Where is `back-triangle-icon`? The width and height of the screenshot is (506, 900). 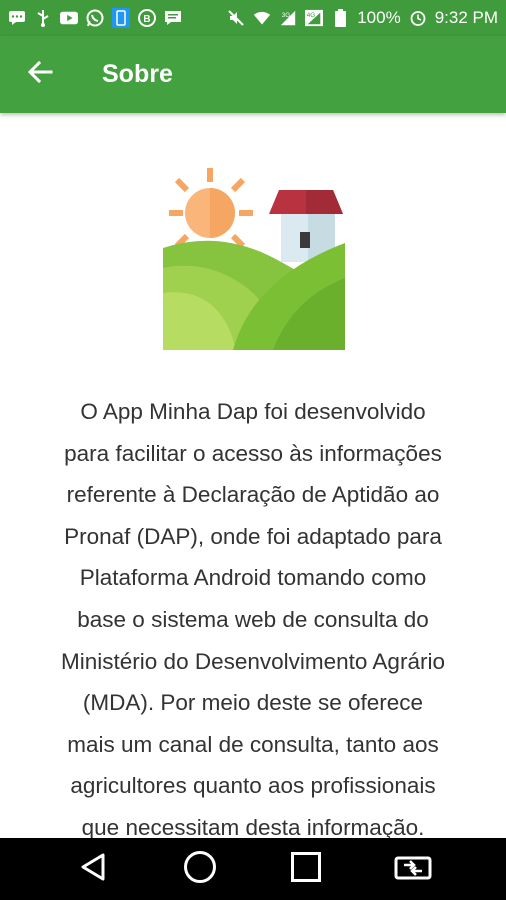 back-triangle-icon is located at coordinates (93, 869).